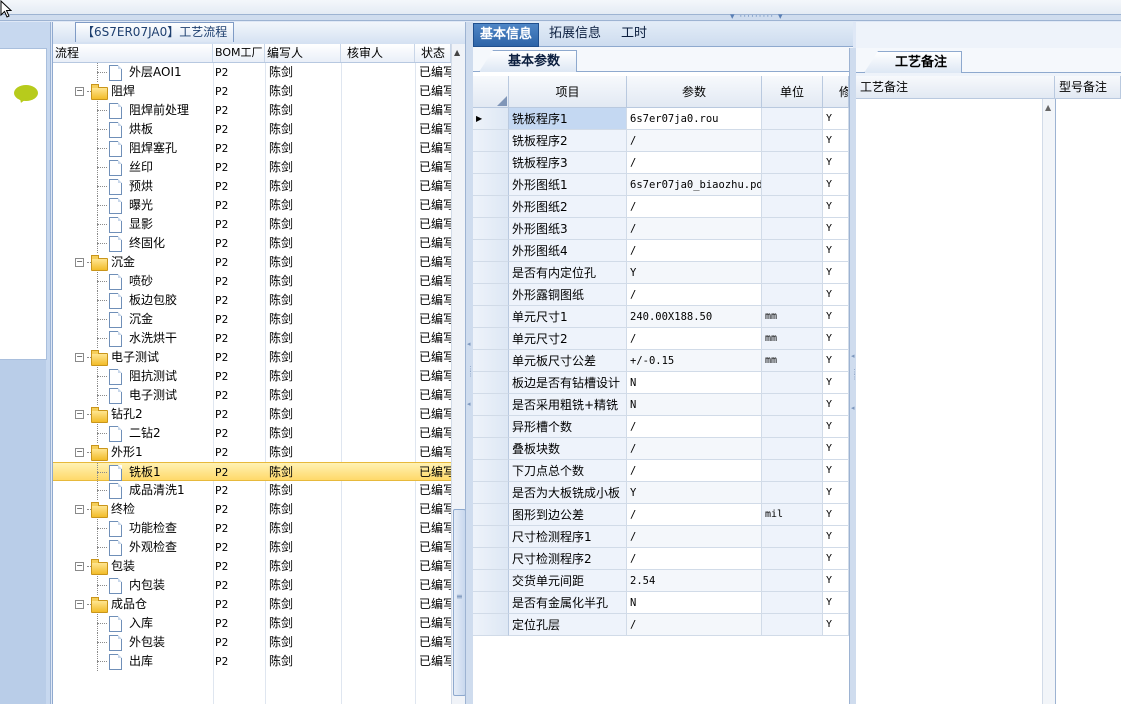 This screenshot has height=704, width=1121. I want to click on tree-row: 入库 P2 陈剑 已编写, so click(252, 623).